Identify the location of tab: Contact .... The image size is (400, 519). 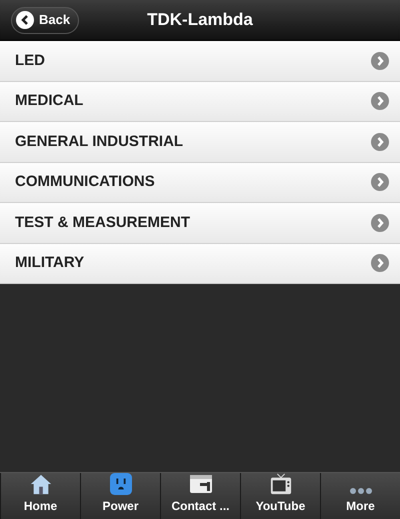
(200, 496).